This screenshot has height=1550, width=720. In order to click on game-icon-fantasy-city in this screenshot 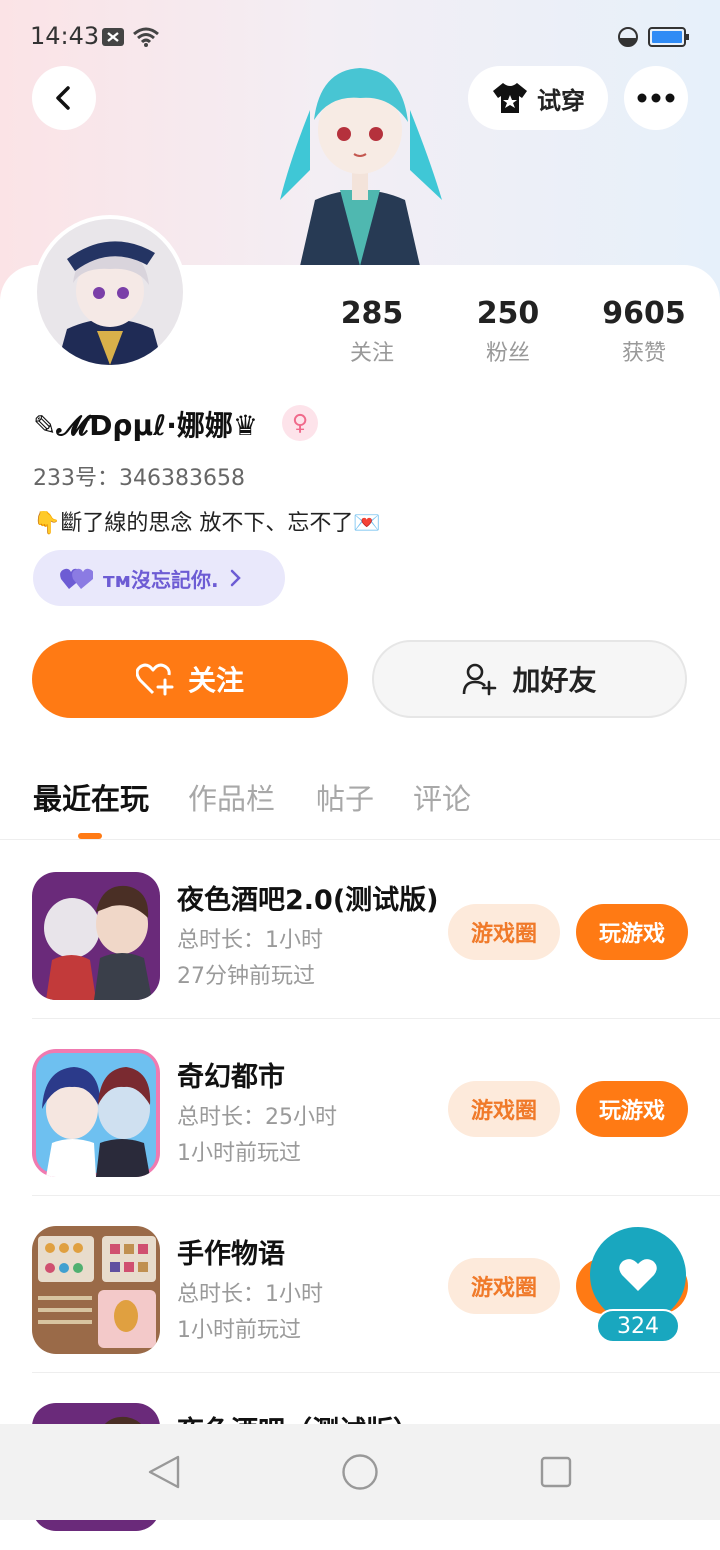, I will do `click(96, 1113)`.